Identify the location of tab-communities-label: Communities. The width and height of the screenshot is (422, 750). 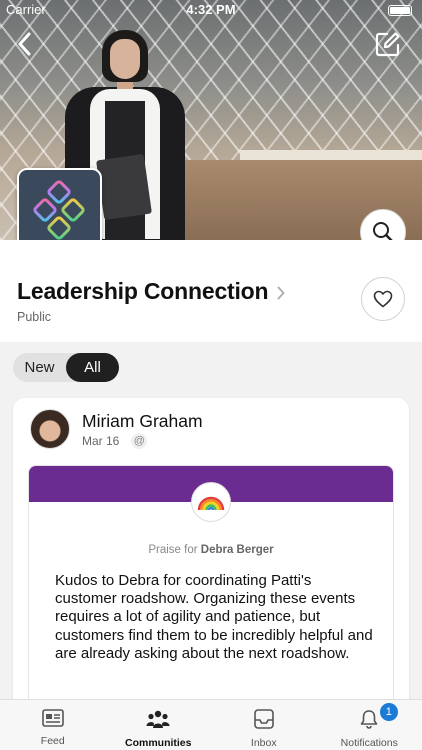
(158, 743).